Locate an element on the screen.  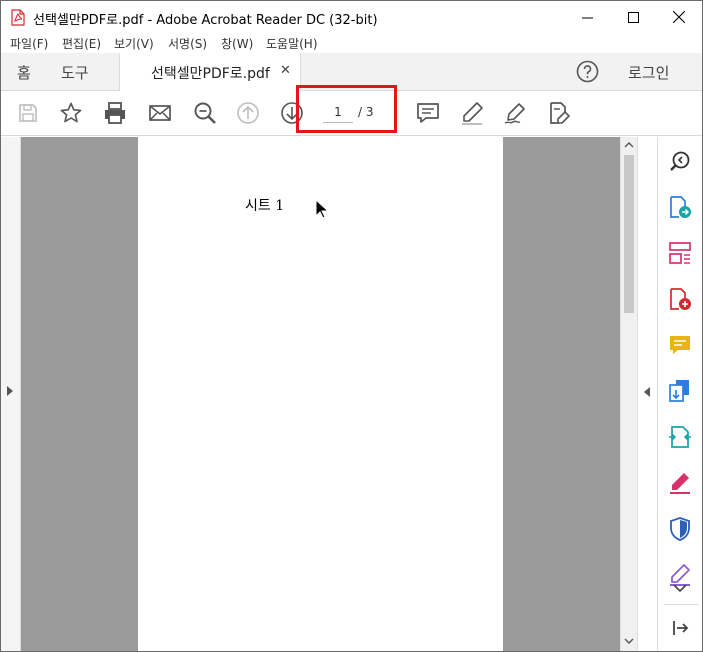
comment-button is located at coordinates (428, 113).